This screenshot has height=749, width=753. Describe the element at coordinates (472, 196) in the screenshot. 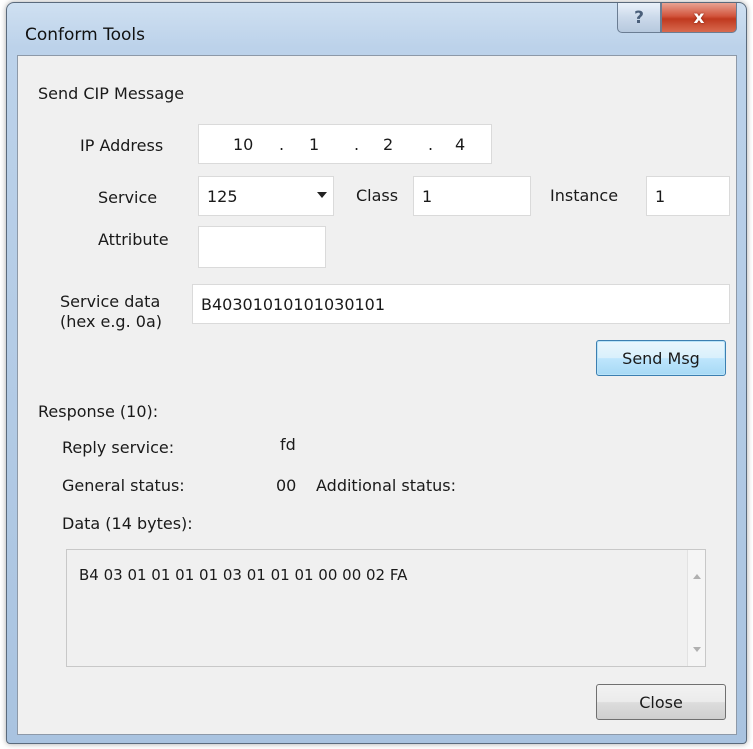

I see `class-field: 1` at that location.